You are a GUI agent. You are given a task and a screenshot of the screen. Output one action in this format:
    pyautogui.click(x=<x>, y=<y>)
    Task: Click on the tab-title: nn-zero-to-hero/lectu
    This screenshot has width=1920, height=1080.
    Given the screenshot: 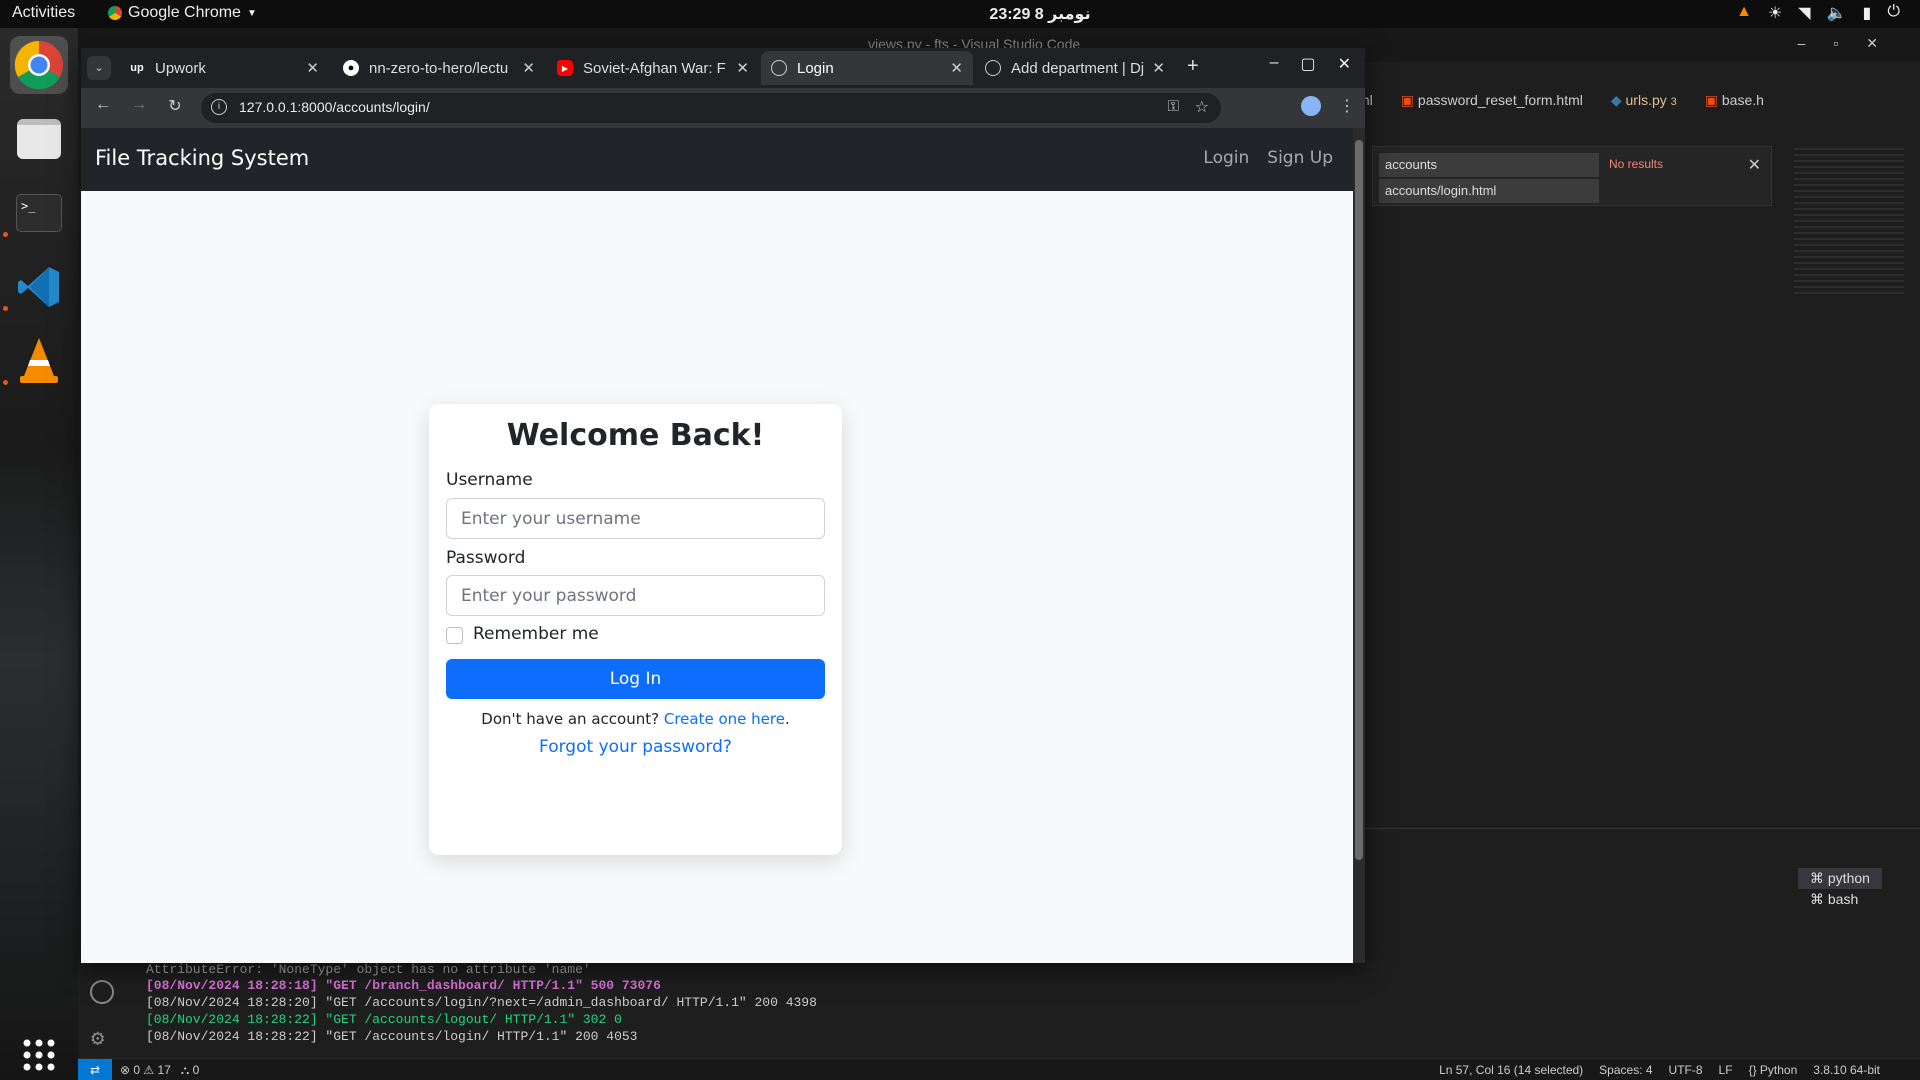 What is the action you would take?
    pyautogui.click(x=439, y=68)
    